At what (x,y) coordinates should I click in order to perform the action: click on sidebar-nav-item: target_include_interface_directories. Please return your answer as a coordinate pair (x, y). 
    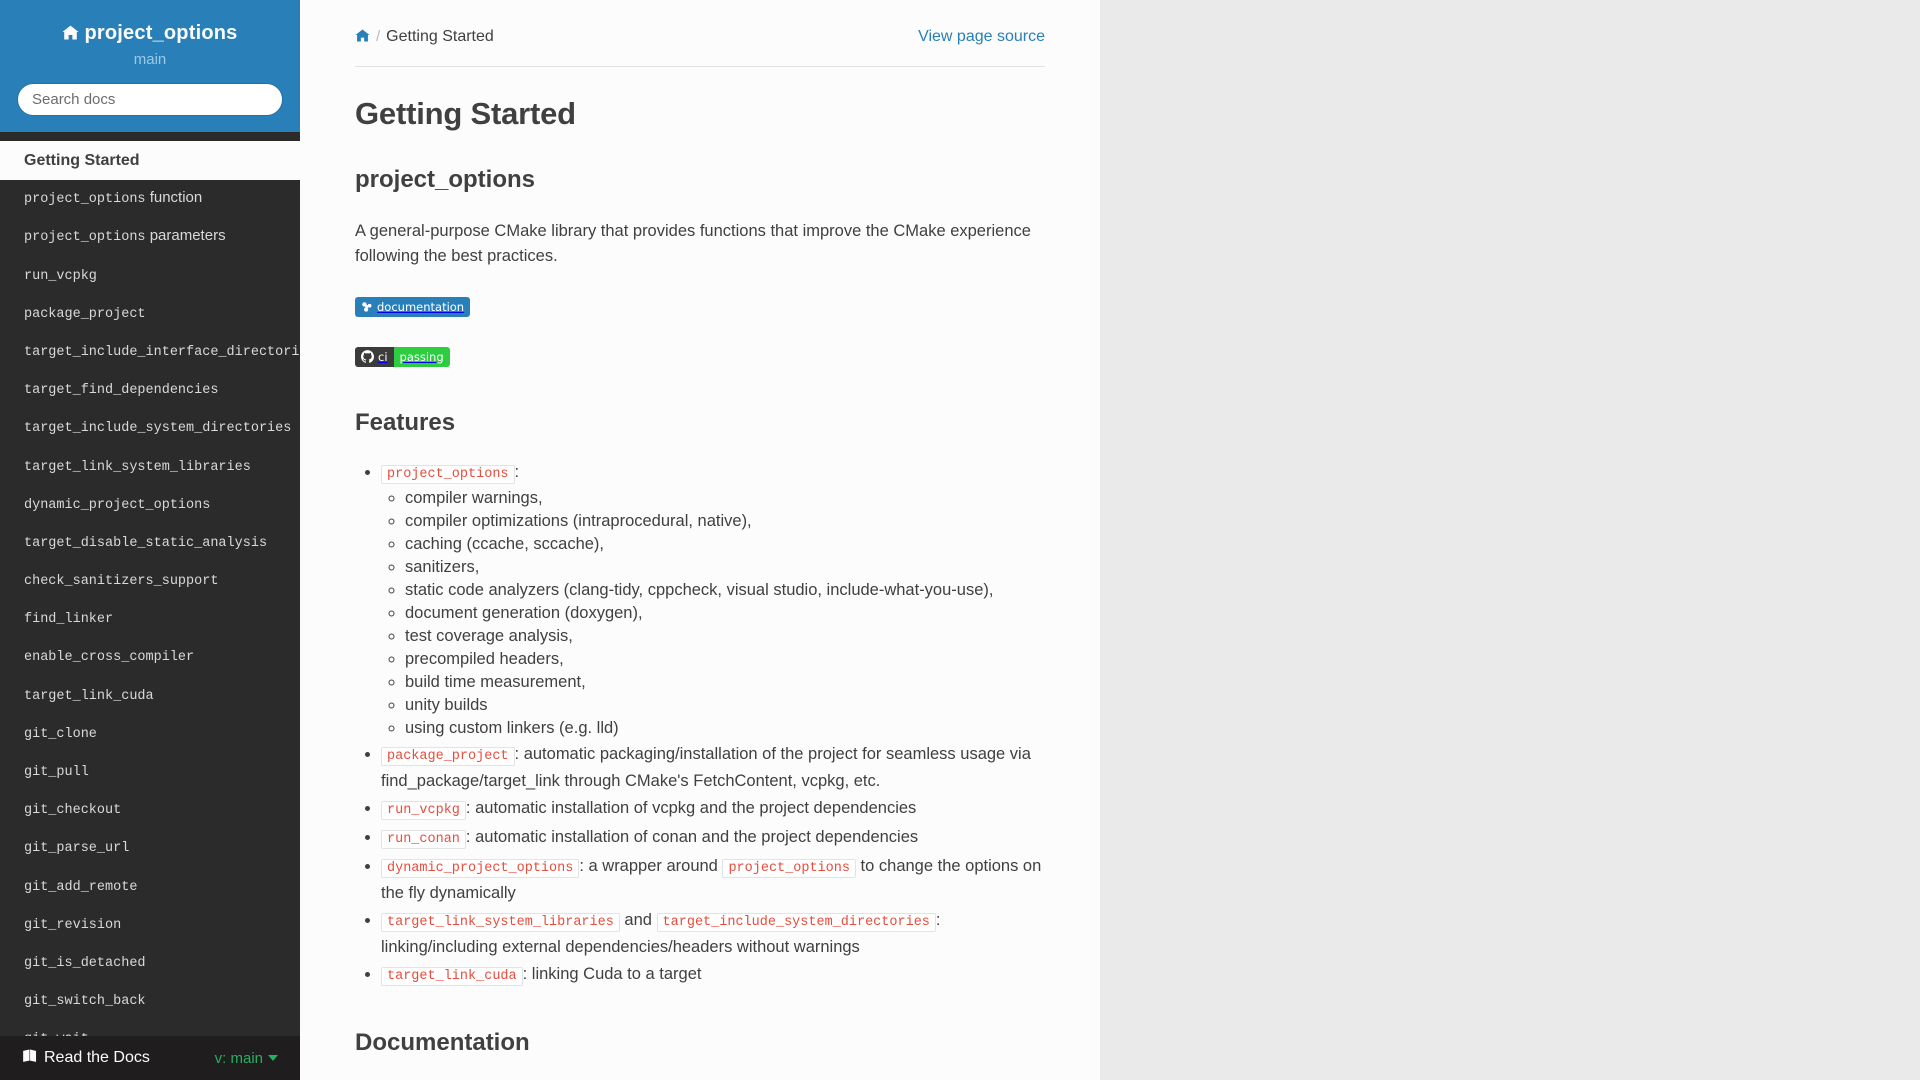
    Looking at the image, I should click on (150, 352).